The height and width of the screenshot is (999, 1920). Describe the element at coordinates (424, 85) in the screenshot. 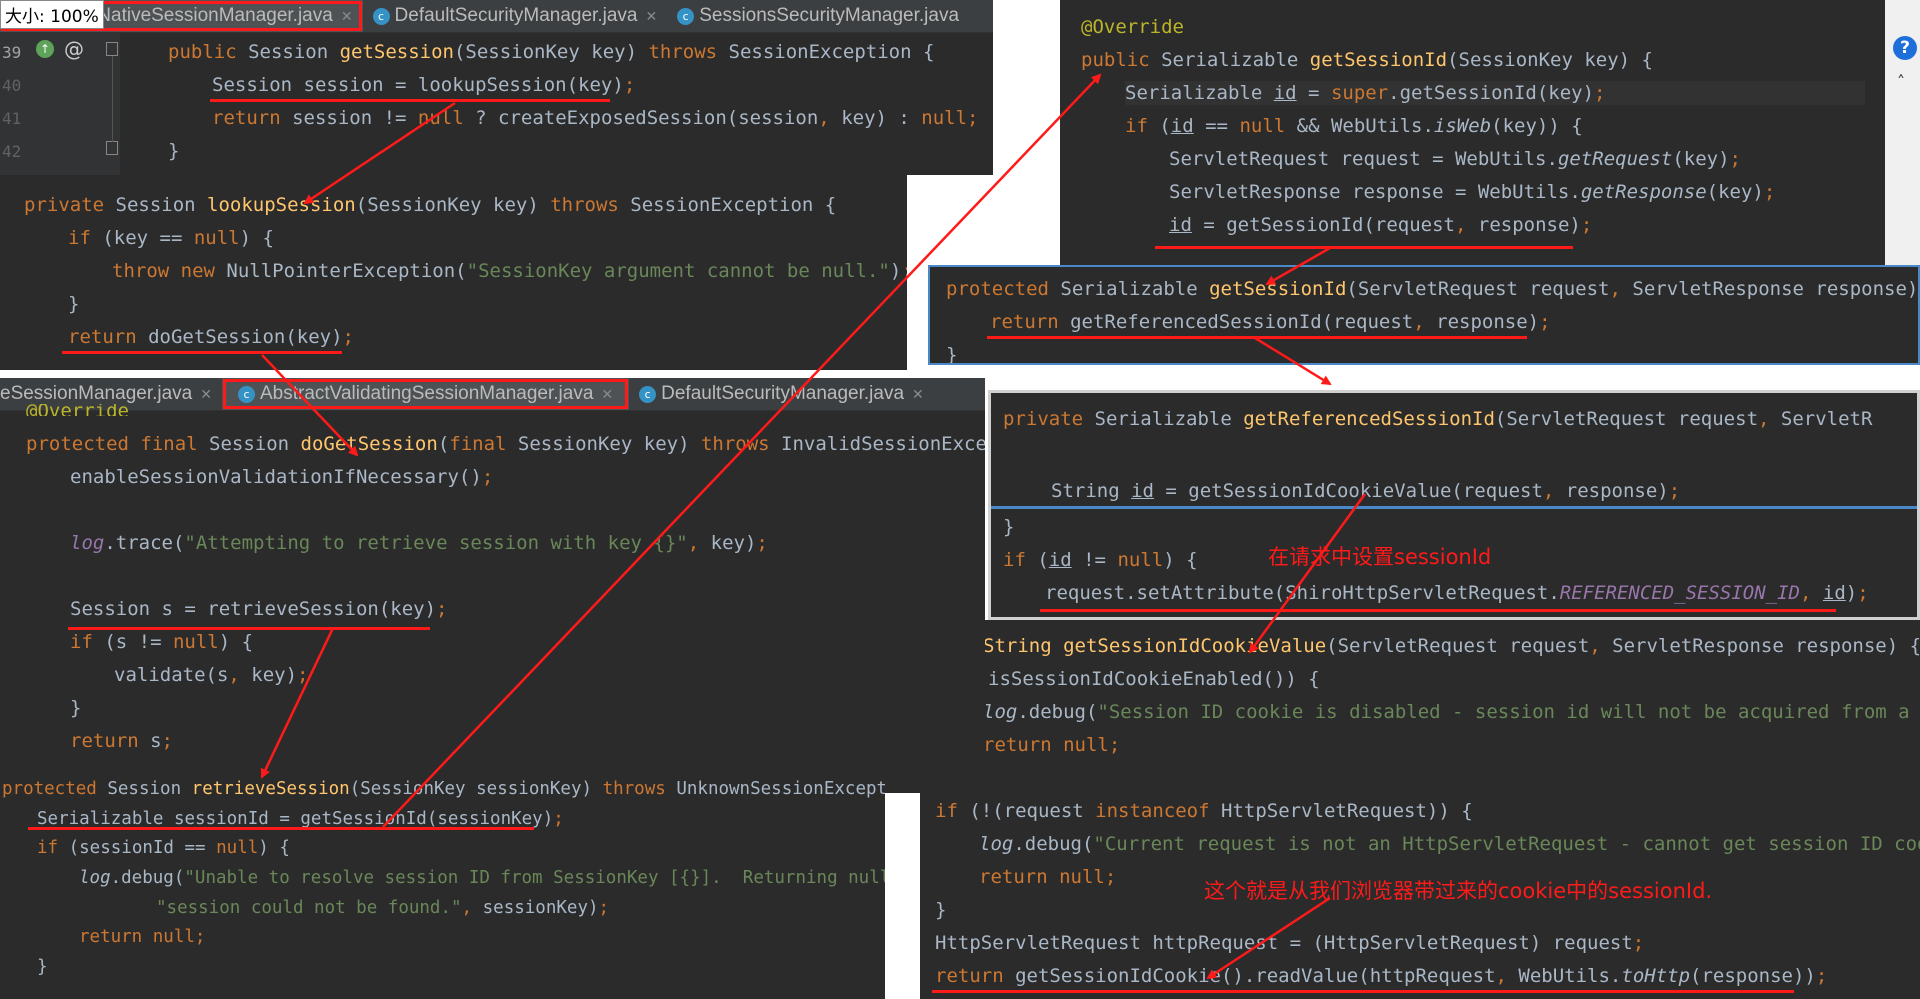

I see `code-line: Session session = lookupSession(key);` at that location.